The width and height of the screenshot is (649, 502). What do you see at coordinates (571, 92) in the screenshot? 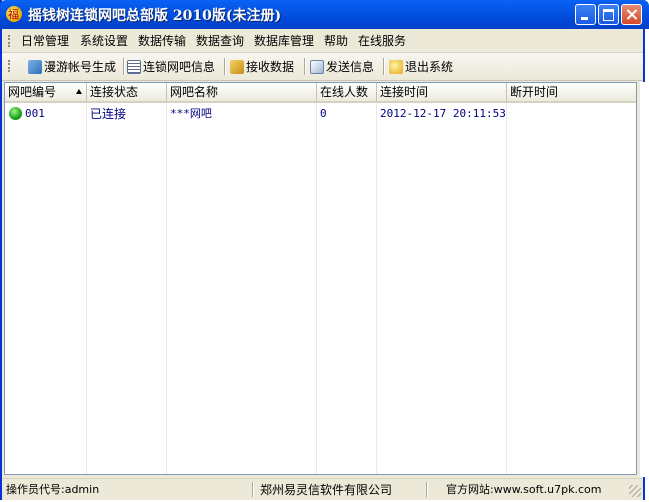
I see `column-header-disconnect-time: 断开时间` at bounding box center [571, 92].